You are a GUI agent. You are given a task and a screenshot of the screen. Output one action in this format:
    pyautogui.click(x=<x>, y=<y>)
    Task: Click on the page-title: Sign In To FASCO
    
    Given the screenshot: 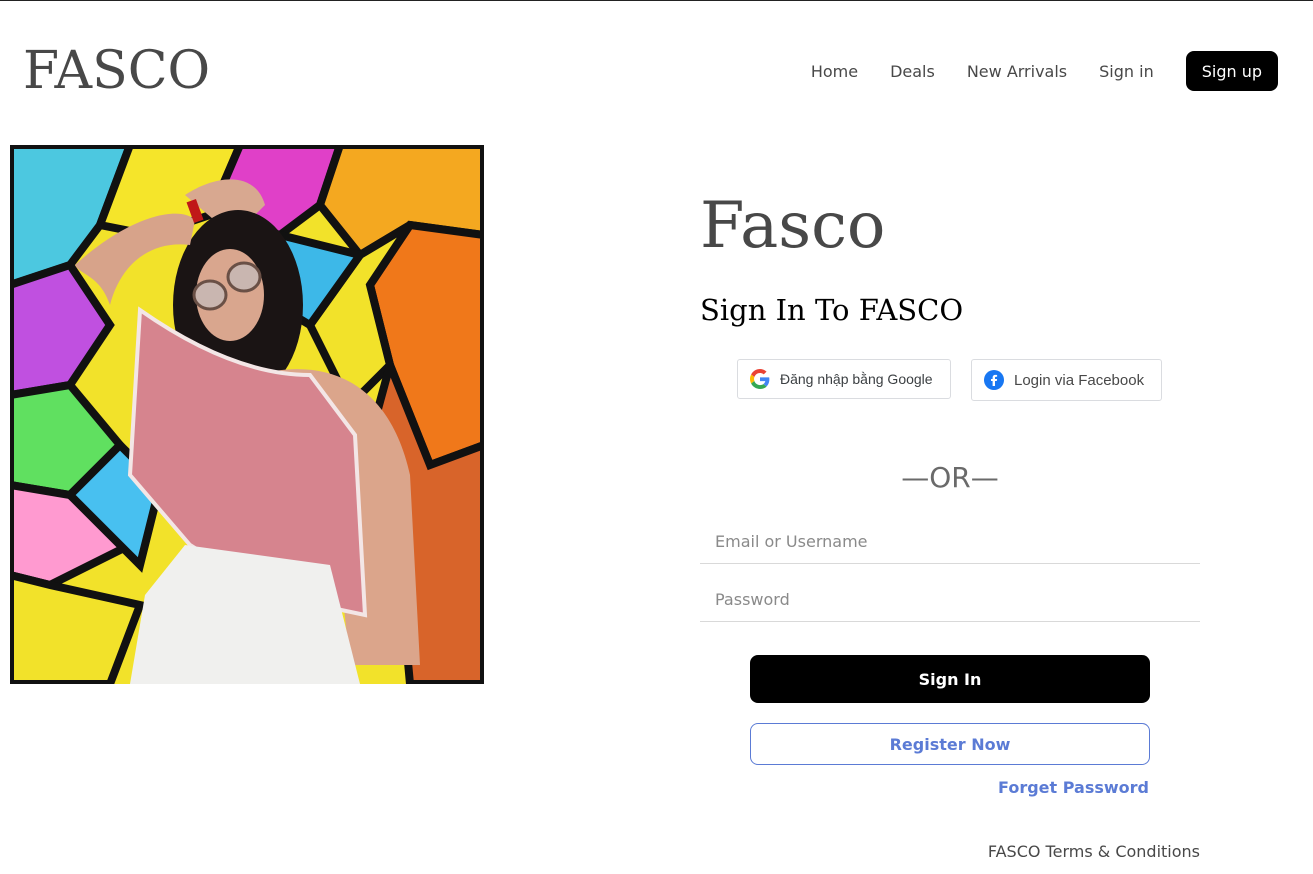 What is the action you would take?
    pyautogui.click(x=832, y=310)
    